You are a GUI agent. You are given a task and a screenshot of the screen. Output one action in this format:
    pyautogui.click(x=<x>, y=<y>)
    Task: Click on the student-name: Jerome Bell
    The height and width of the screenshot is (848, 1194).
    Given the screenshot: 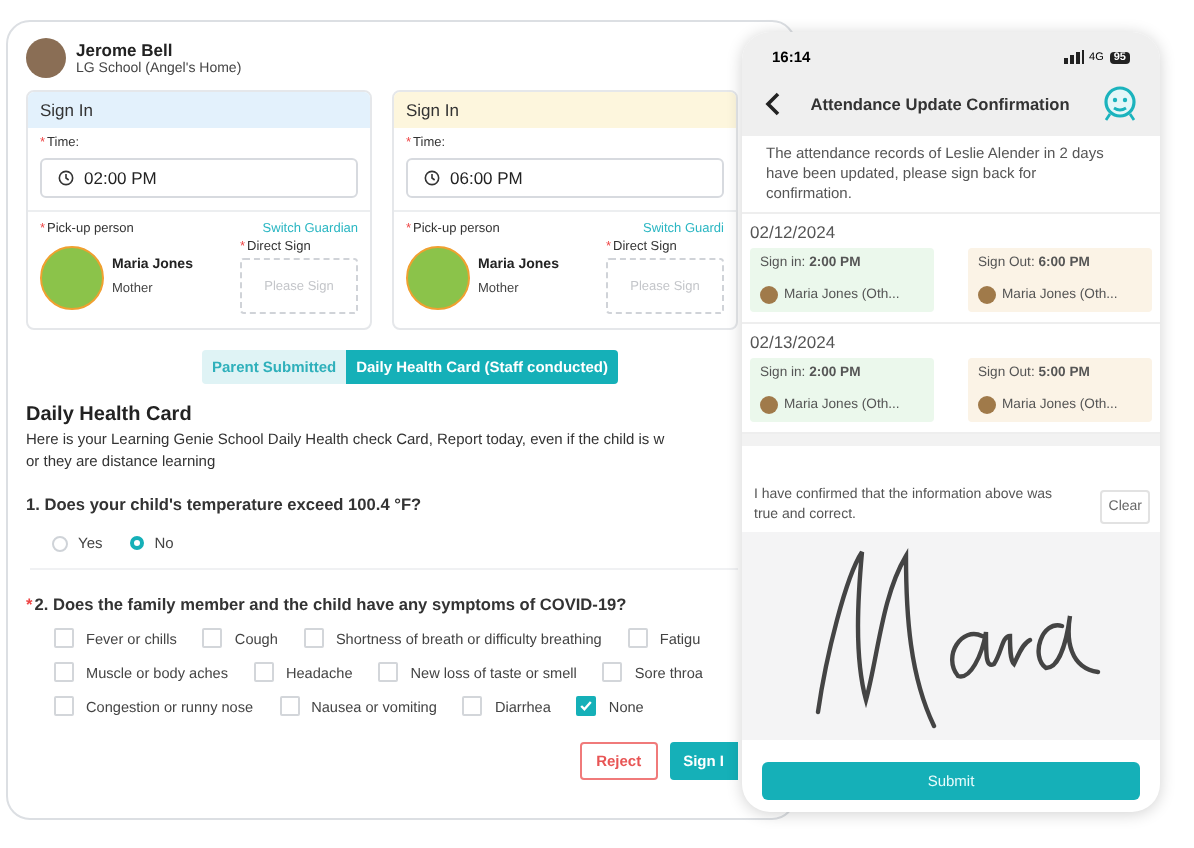 What is the action you would take?
    pyautogui.click(x=125, y=50)
    